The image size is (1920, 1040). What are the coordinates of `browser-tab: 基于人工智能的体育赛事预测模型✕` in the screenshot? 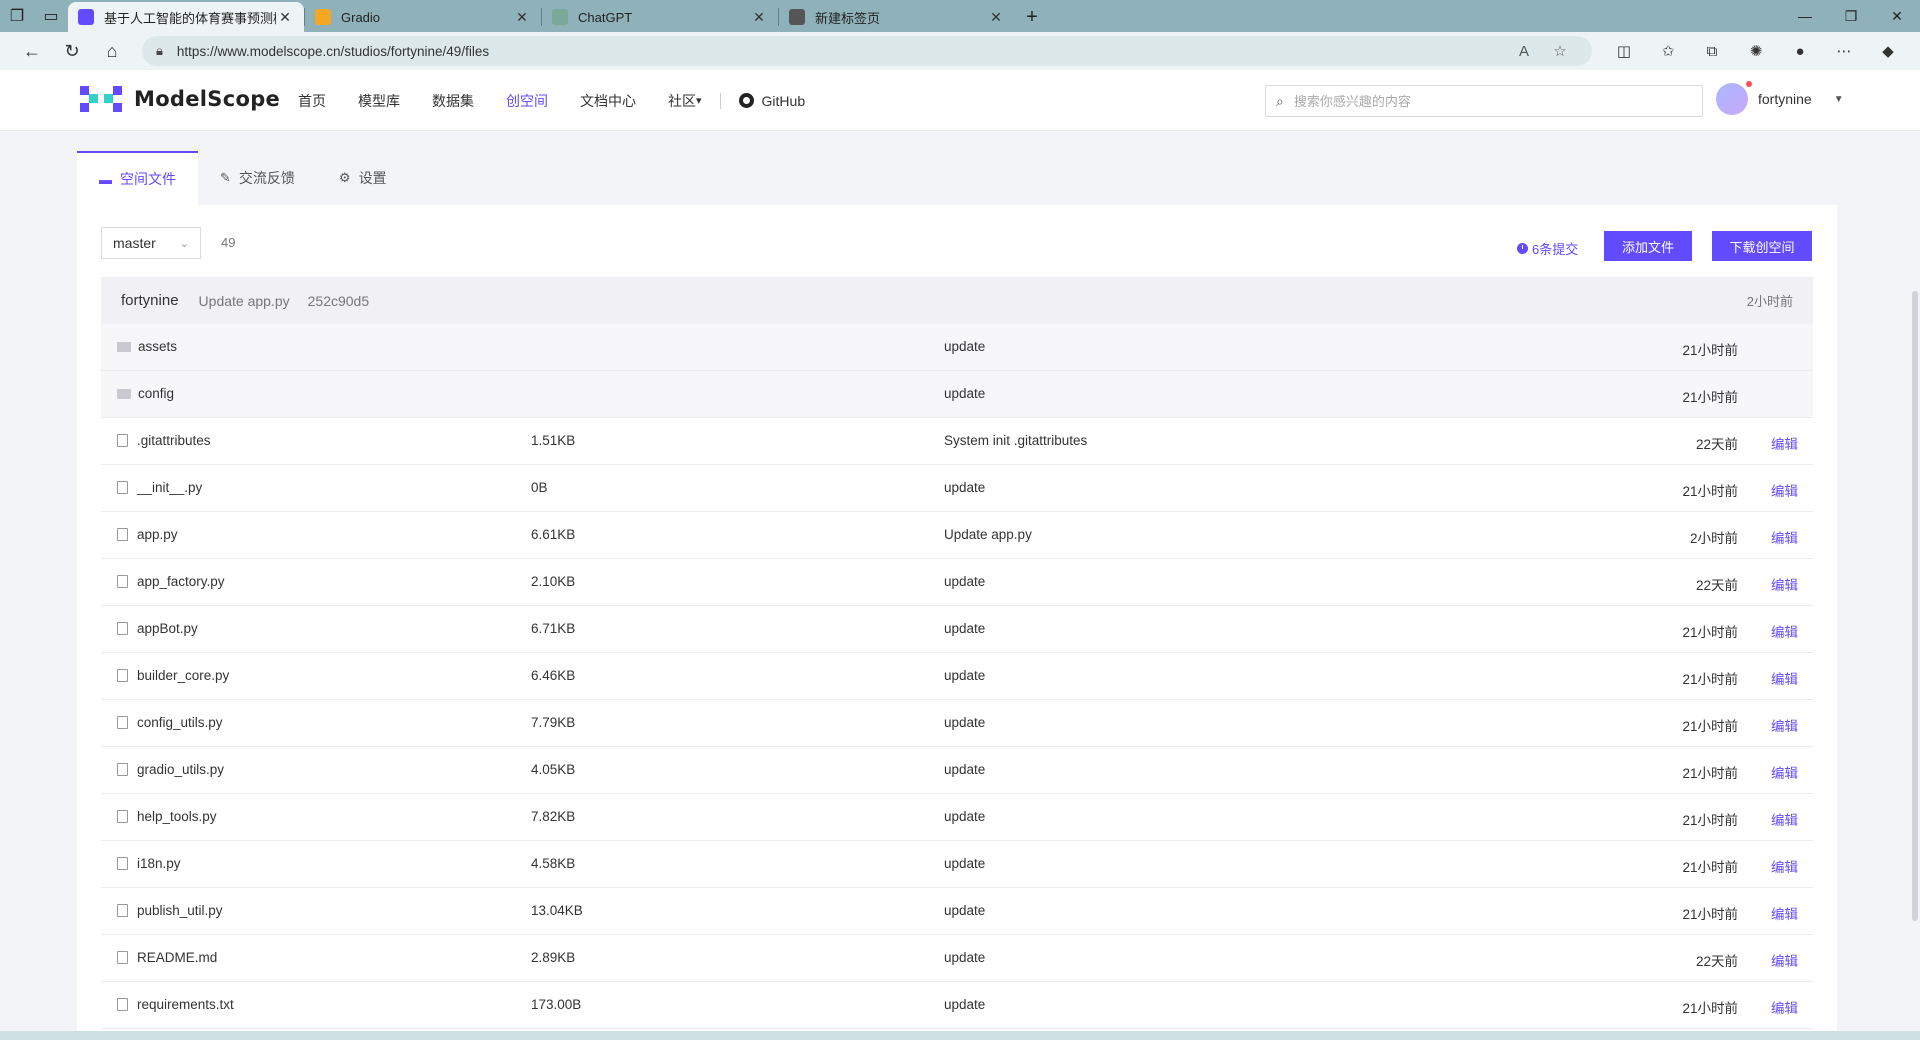 It's located at (186, 17).